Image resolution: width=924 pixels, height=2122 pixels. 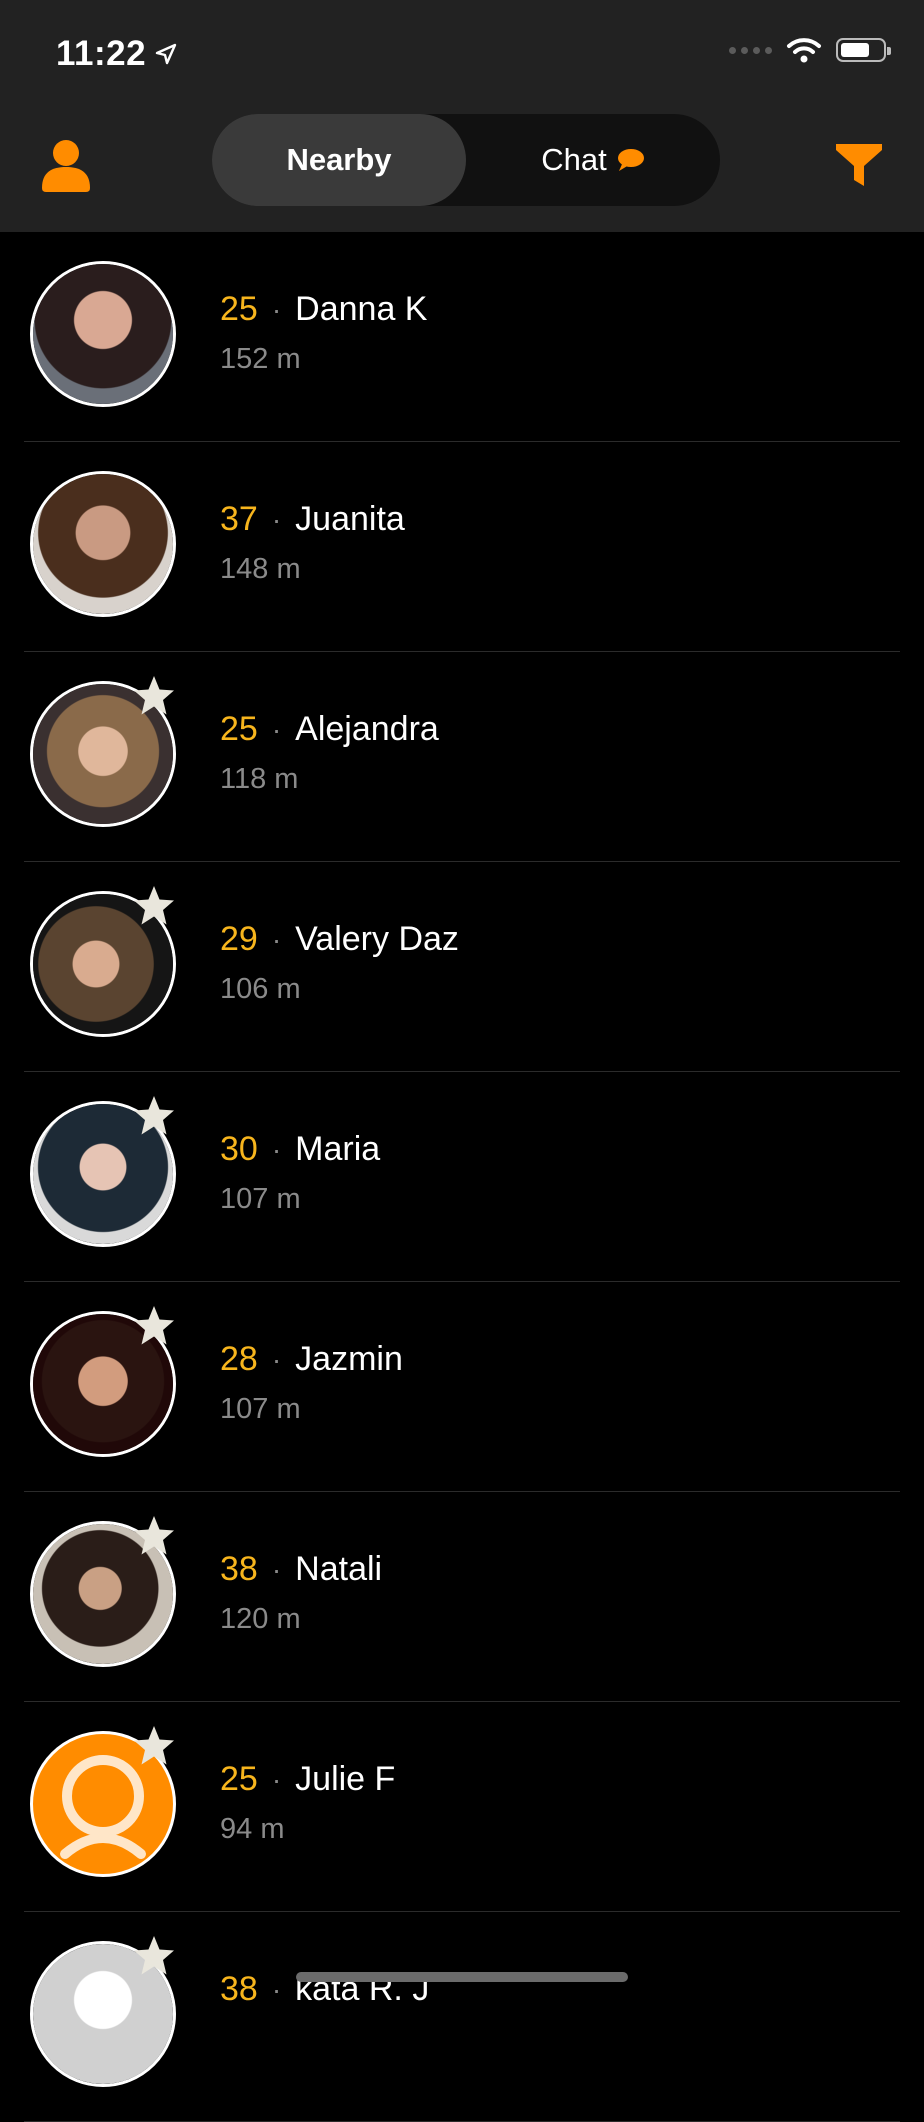 What do you see at coordinates (312, 543) in the screenshot?
I see `person-info: 37 · Juanita 148 m` at bounding box center [312, 543].